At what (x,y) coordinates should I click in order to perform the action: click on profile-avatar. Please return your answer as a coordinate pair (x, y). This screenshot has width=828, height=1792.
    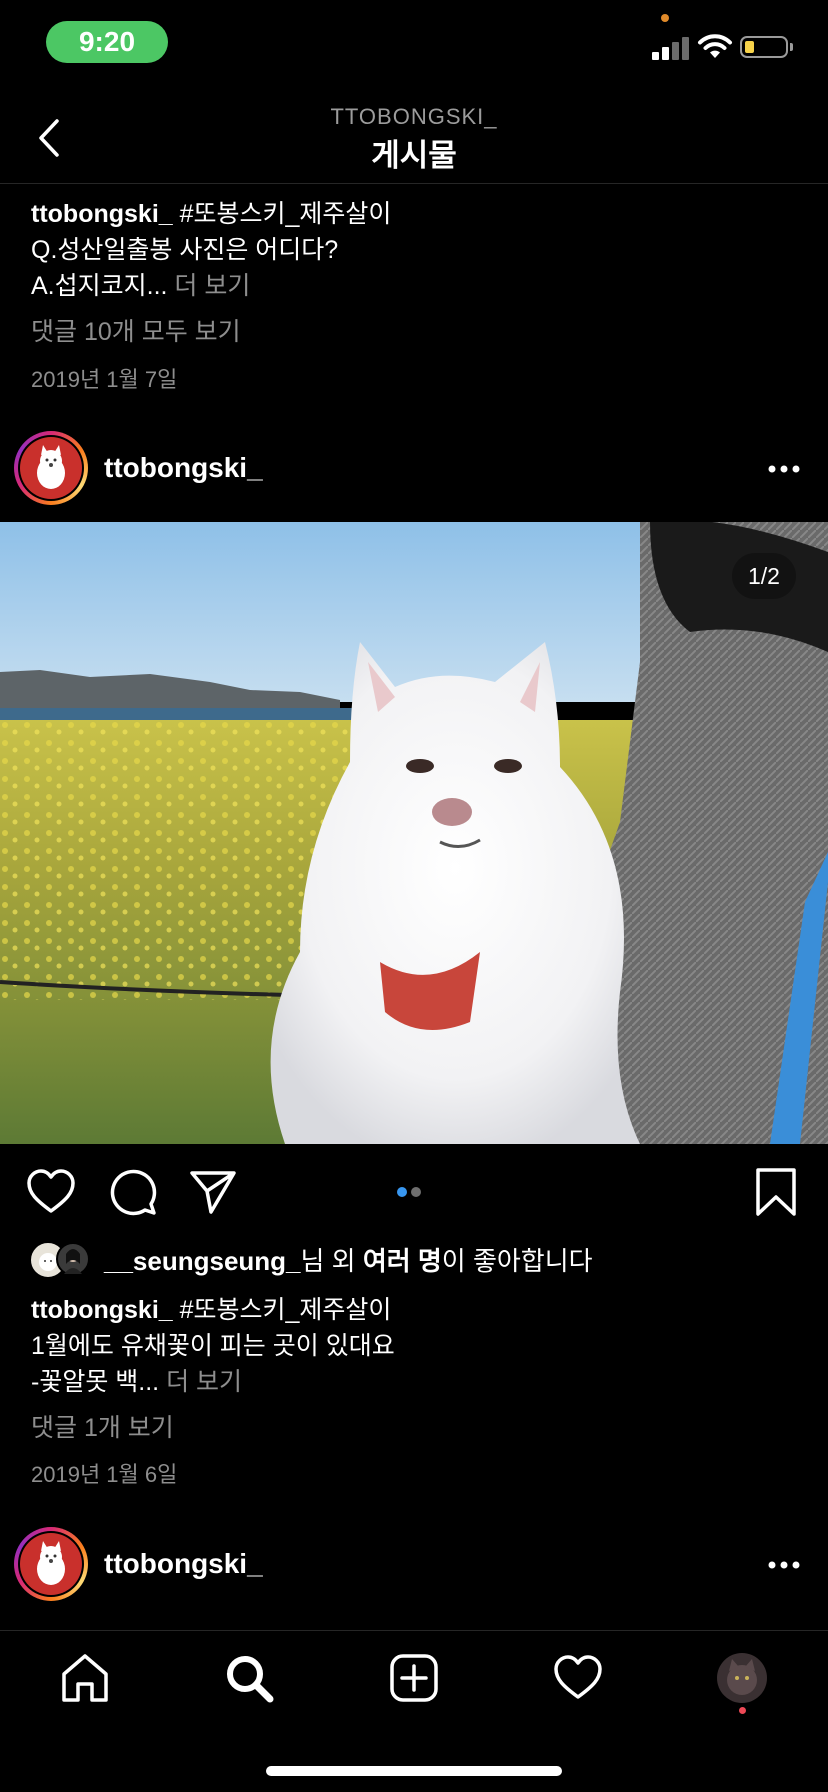
    Looking at the image, I should click on (742, 1678).